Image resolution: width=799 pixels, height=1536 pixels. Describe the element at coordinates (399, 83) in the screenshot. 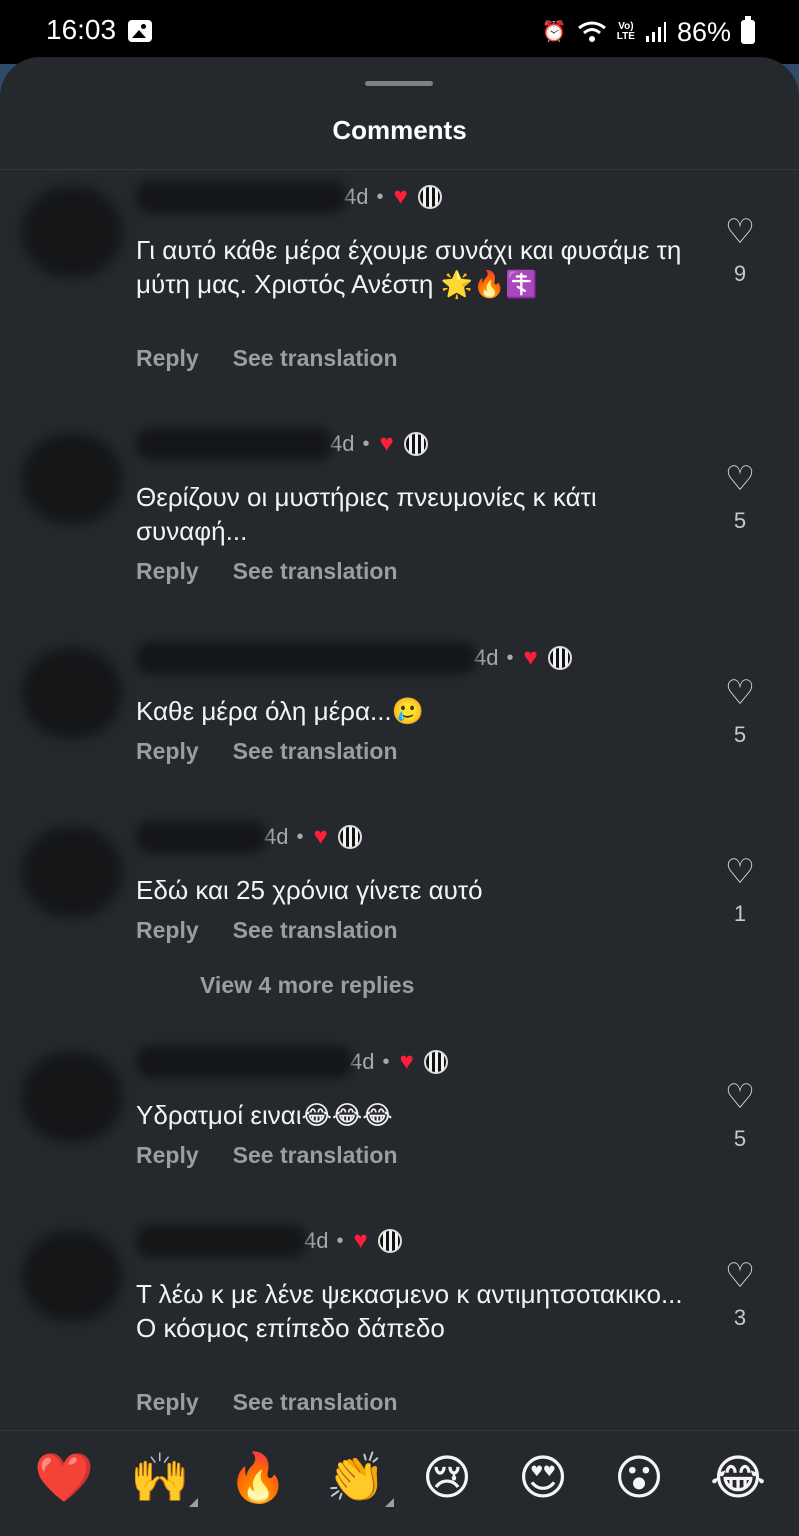

I see `drag-handle` at that location.